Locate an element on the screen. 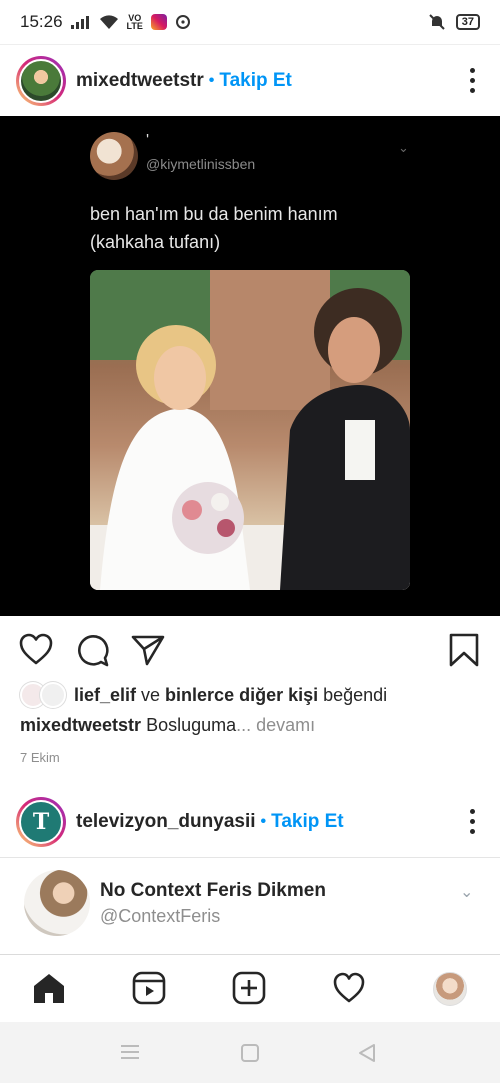 Image resolution: width=500 pixels, height=1083 pixels. system-navigation-bar is located at coordinates (250, 1052).